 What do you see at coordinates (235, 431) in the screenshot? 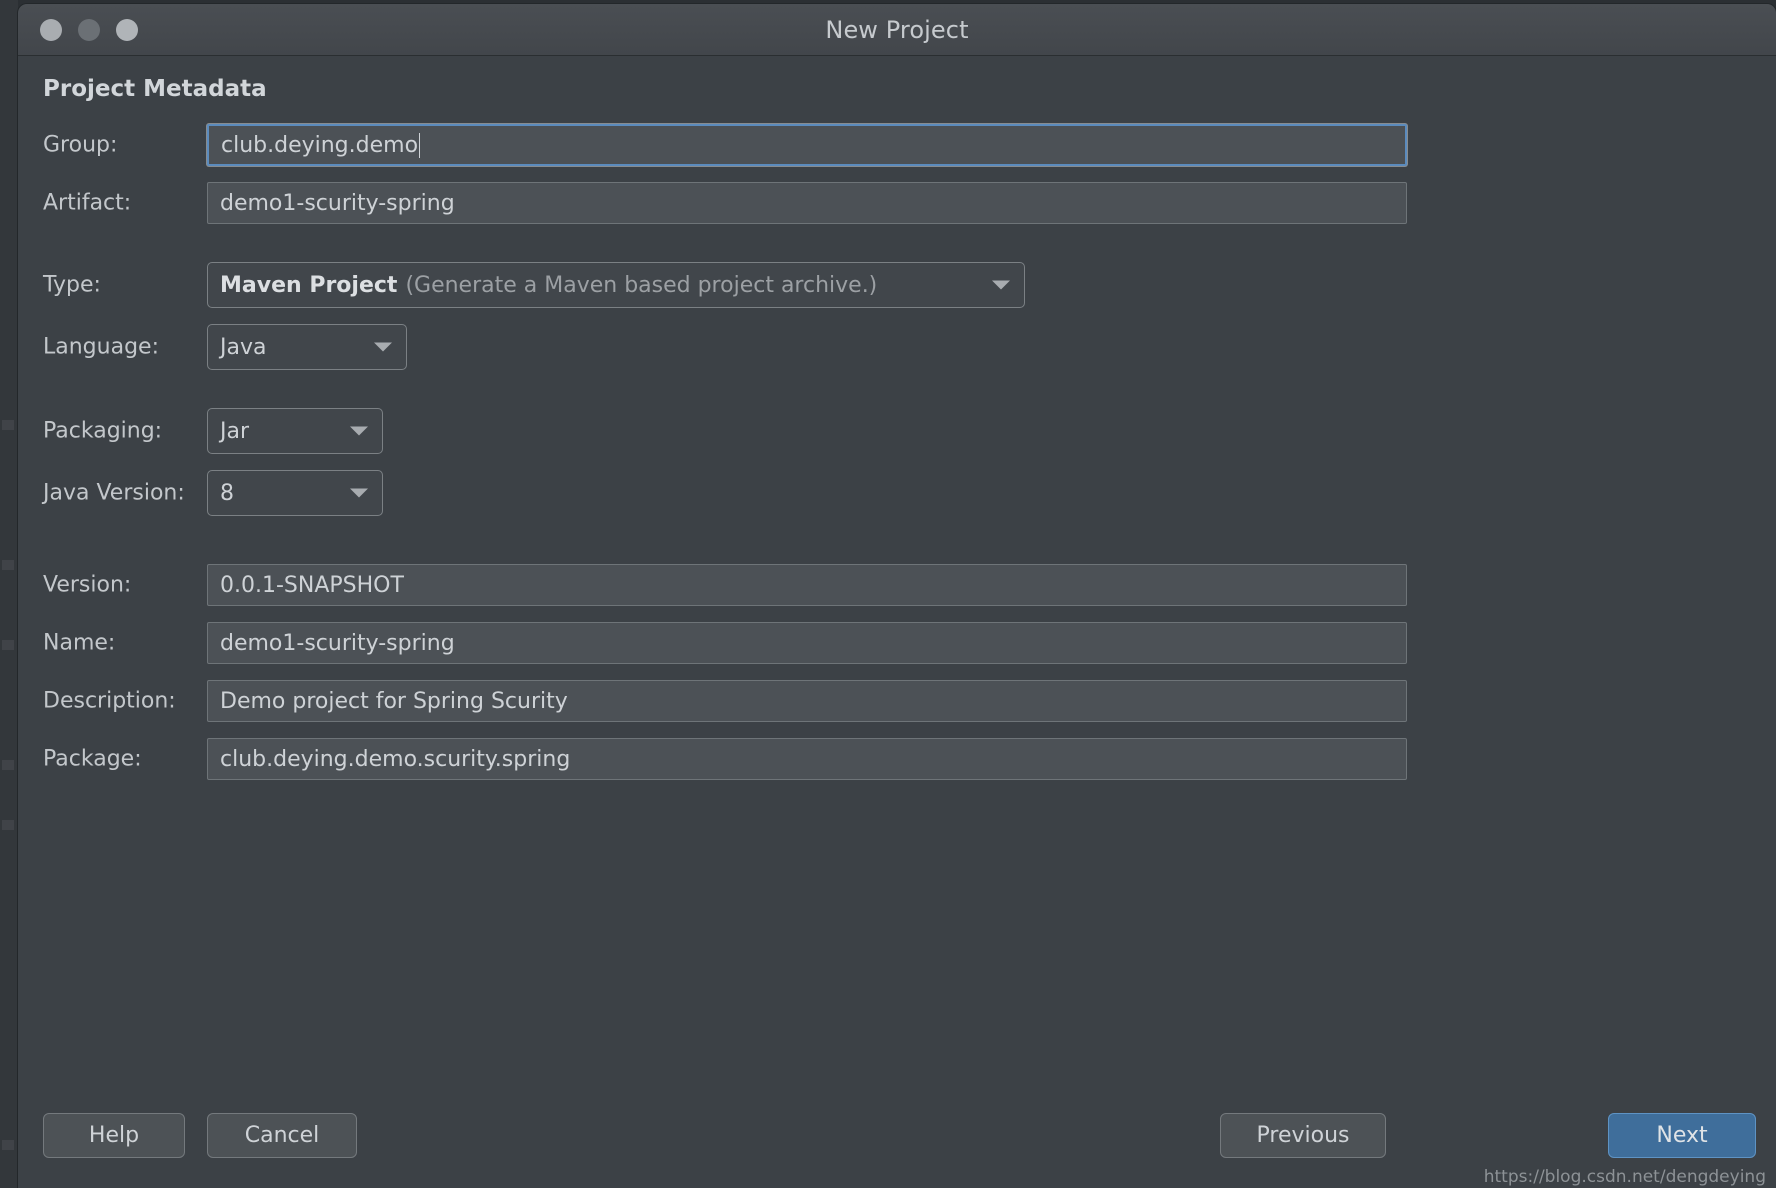
I see `packaging-value: Jar` at bounding box center [235, 431].